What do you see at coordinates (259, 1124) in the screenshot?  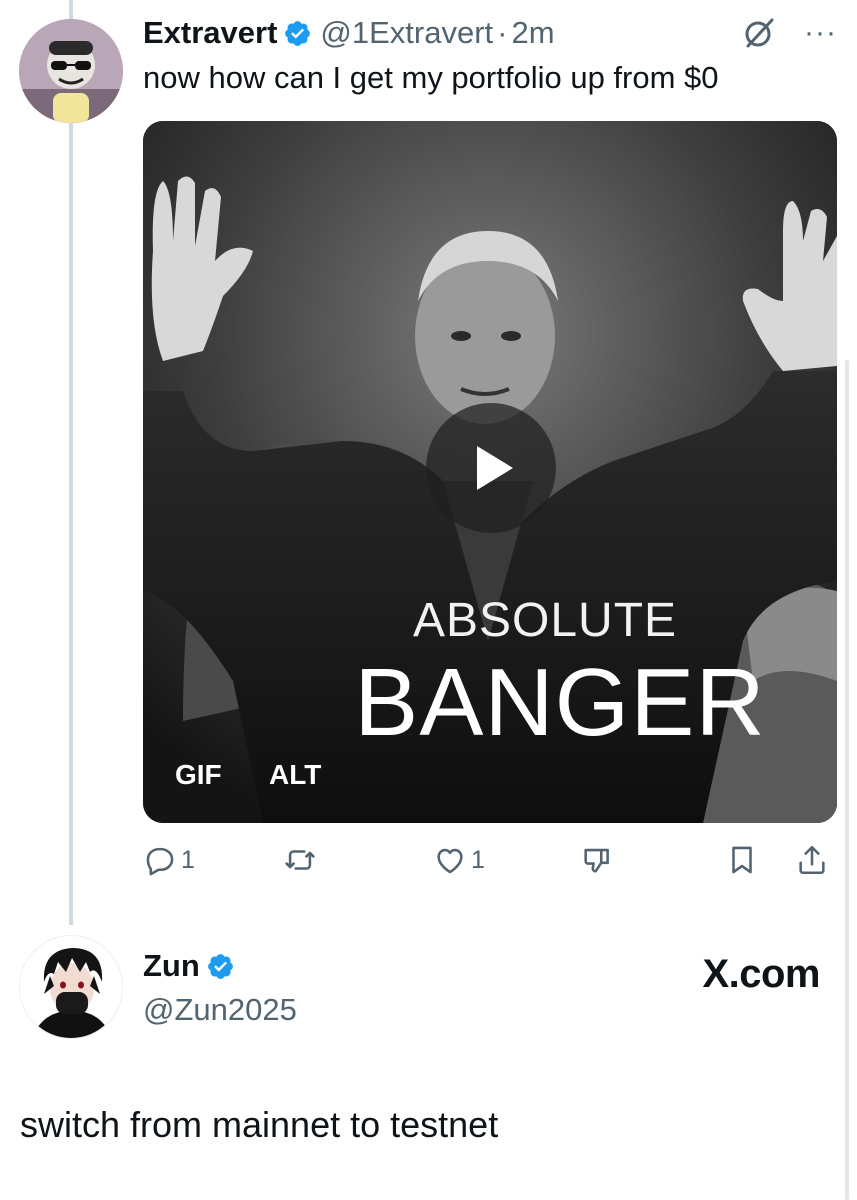 I see `tweet-text: switch from mainnet to testnet` at bounding box center [259, 1124].